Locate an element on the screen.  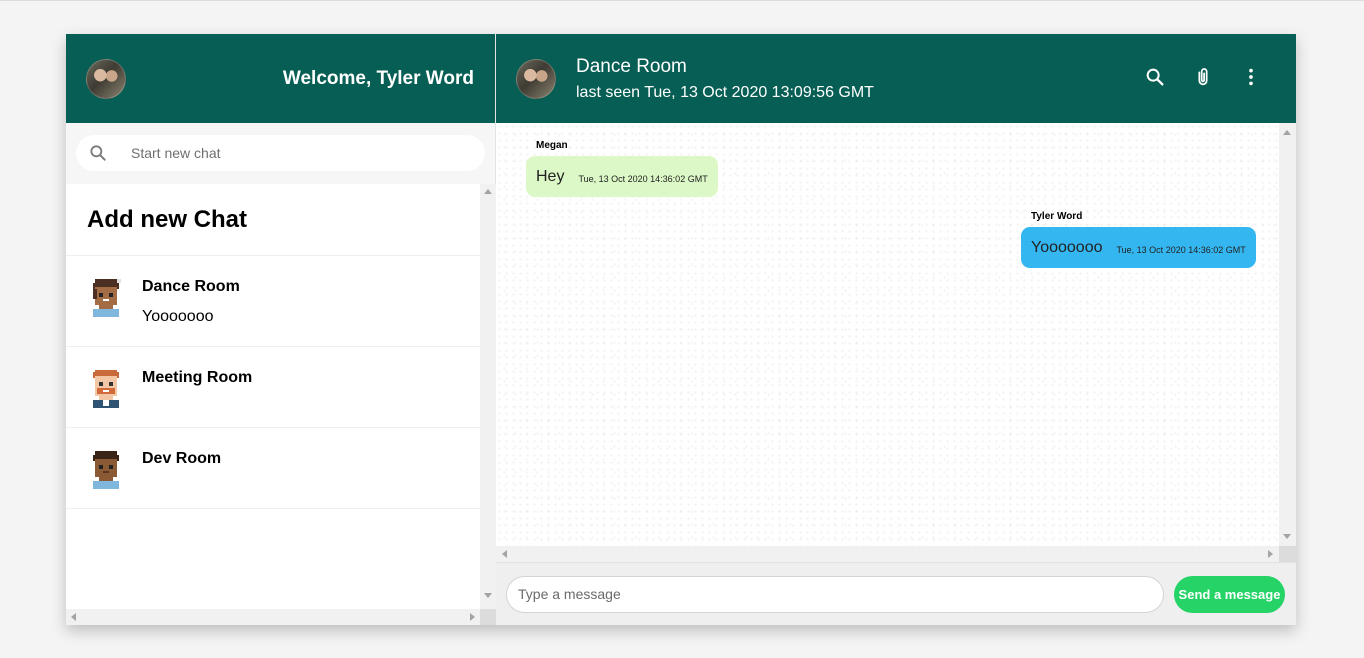
message-bubble: Yooooooo Tue, 13 Oct 2020 14:36:02 GMT is located at coordinates (1138, 247).